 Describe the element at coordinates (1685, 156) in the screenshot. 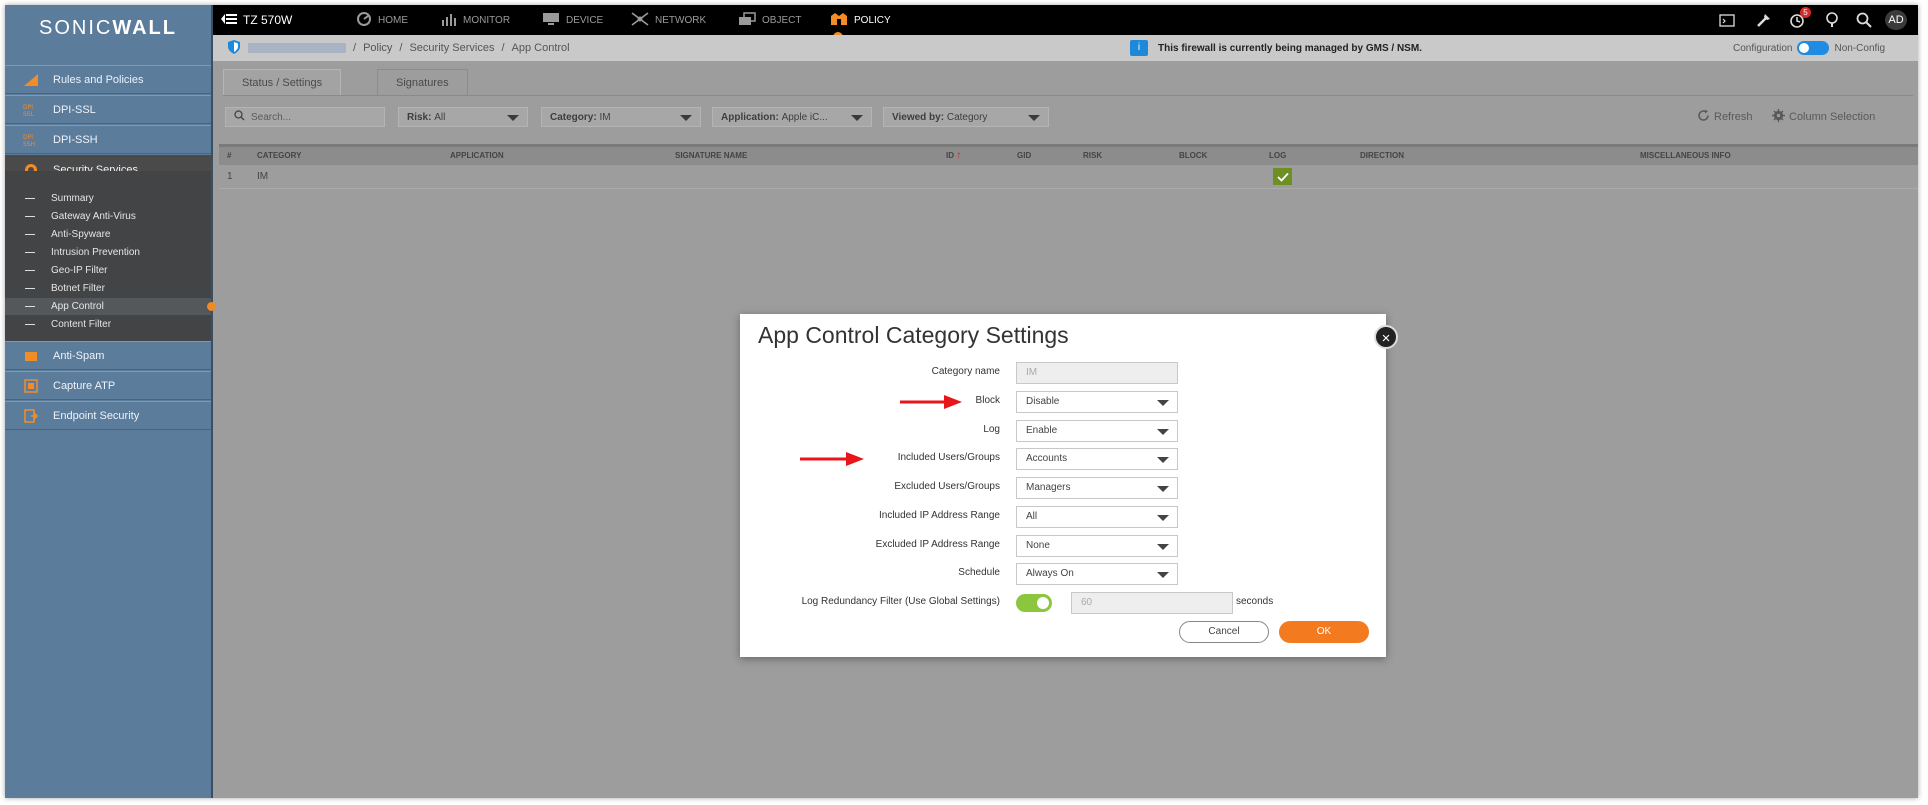

I see `col-misc-info: MISCELLANEOUS INFO` at that location.